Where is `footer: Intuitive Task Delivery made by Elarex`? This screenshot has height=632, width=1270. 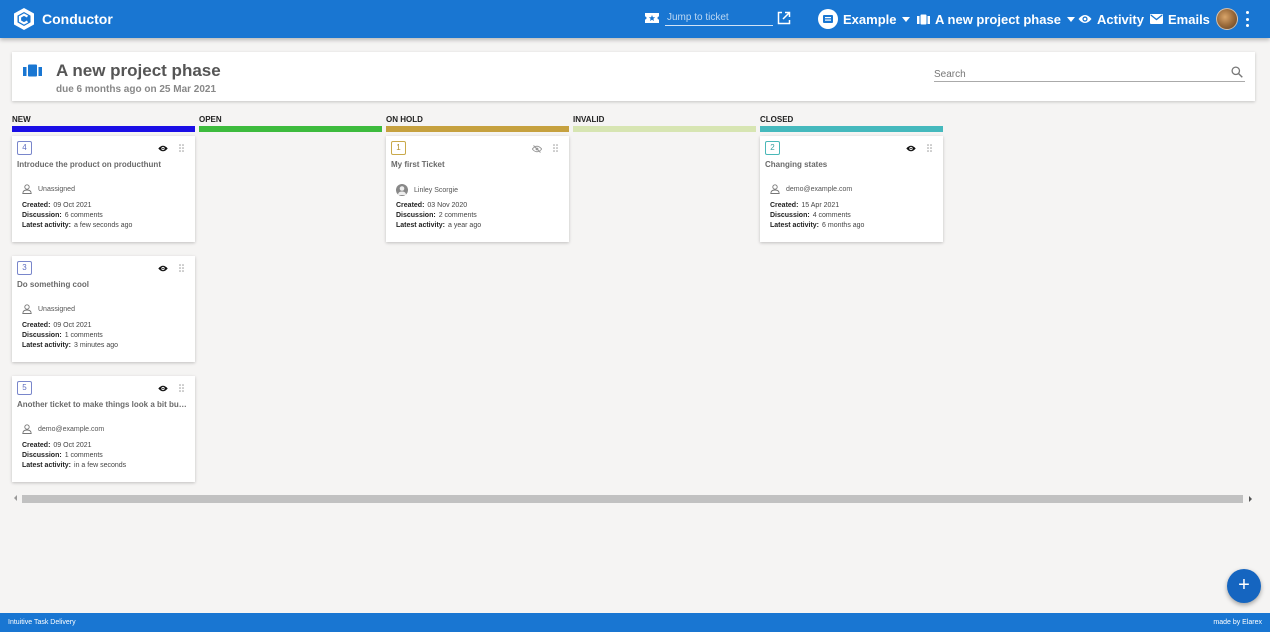
footer: Intuitive Task Delivery made by Elarex is located at coordinates (635, 622).